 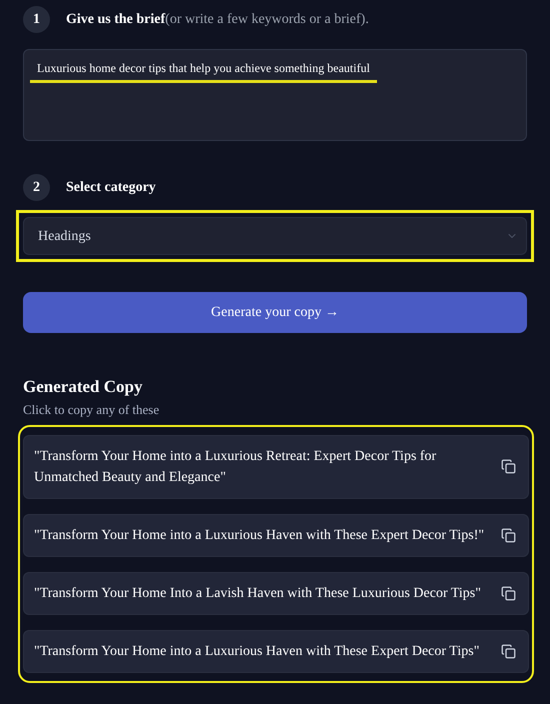 What do you see at coordinates (111, 188) in the screenshot?
I see `step-title: Select category` at bounding box center [111, 188].